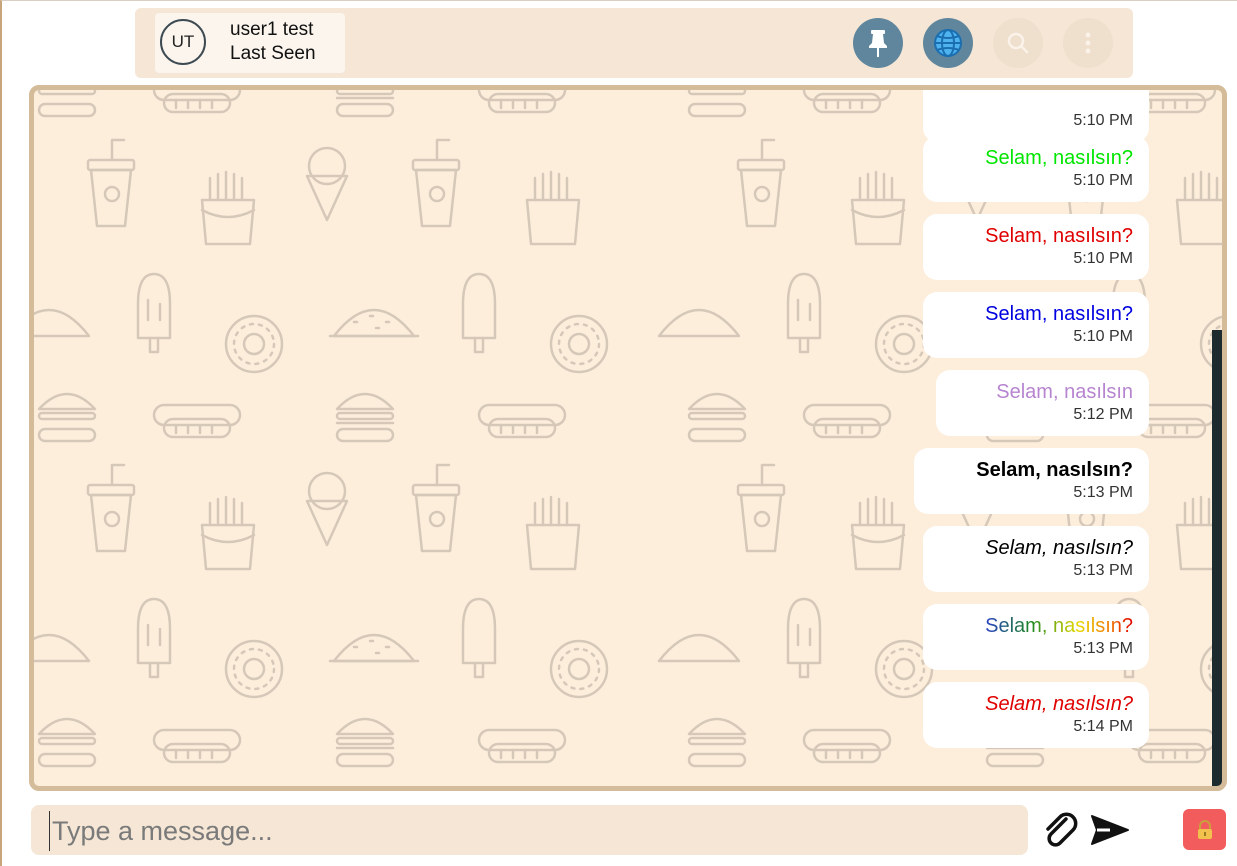 The image size is (1237, 866). I want to click on message-text: Selam, nasılsın, so click(1064, 392).